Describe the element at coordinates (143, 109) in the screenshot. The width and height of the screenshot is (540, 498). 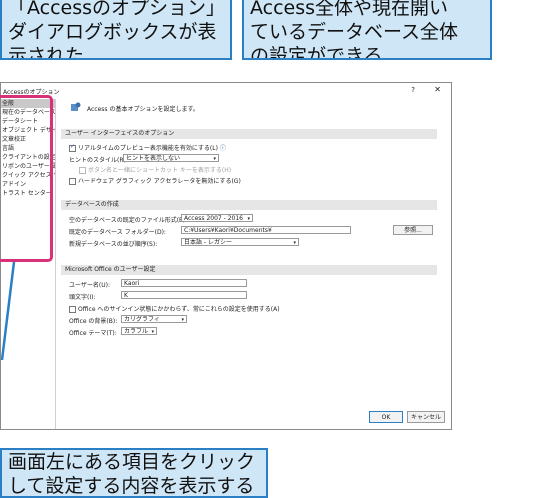
I see `header-text: Access の基本オプションを設定します。` at that location.